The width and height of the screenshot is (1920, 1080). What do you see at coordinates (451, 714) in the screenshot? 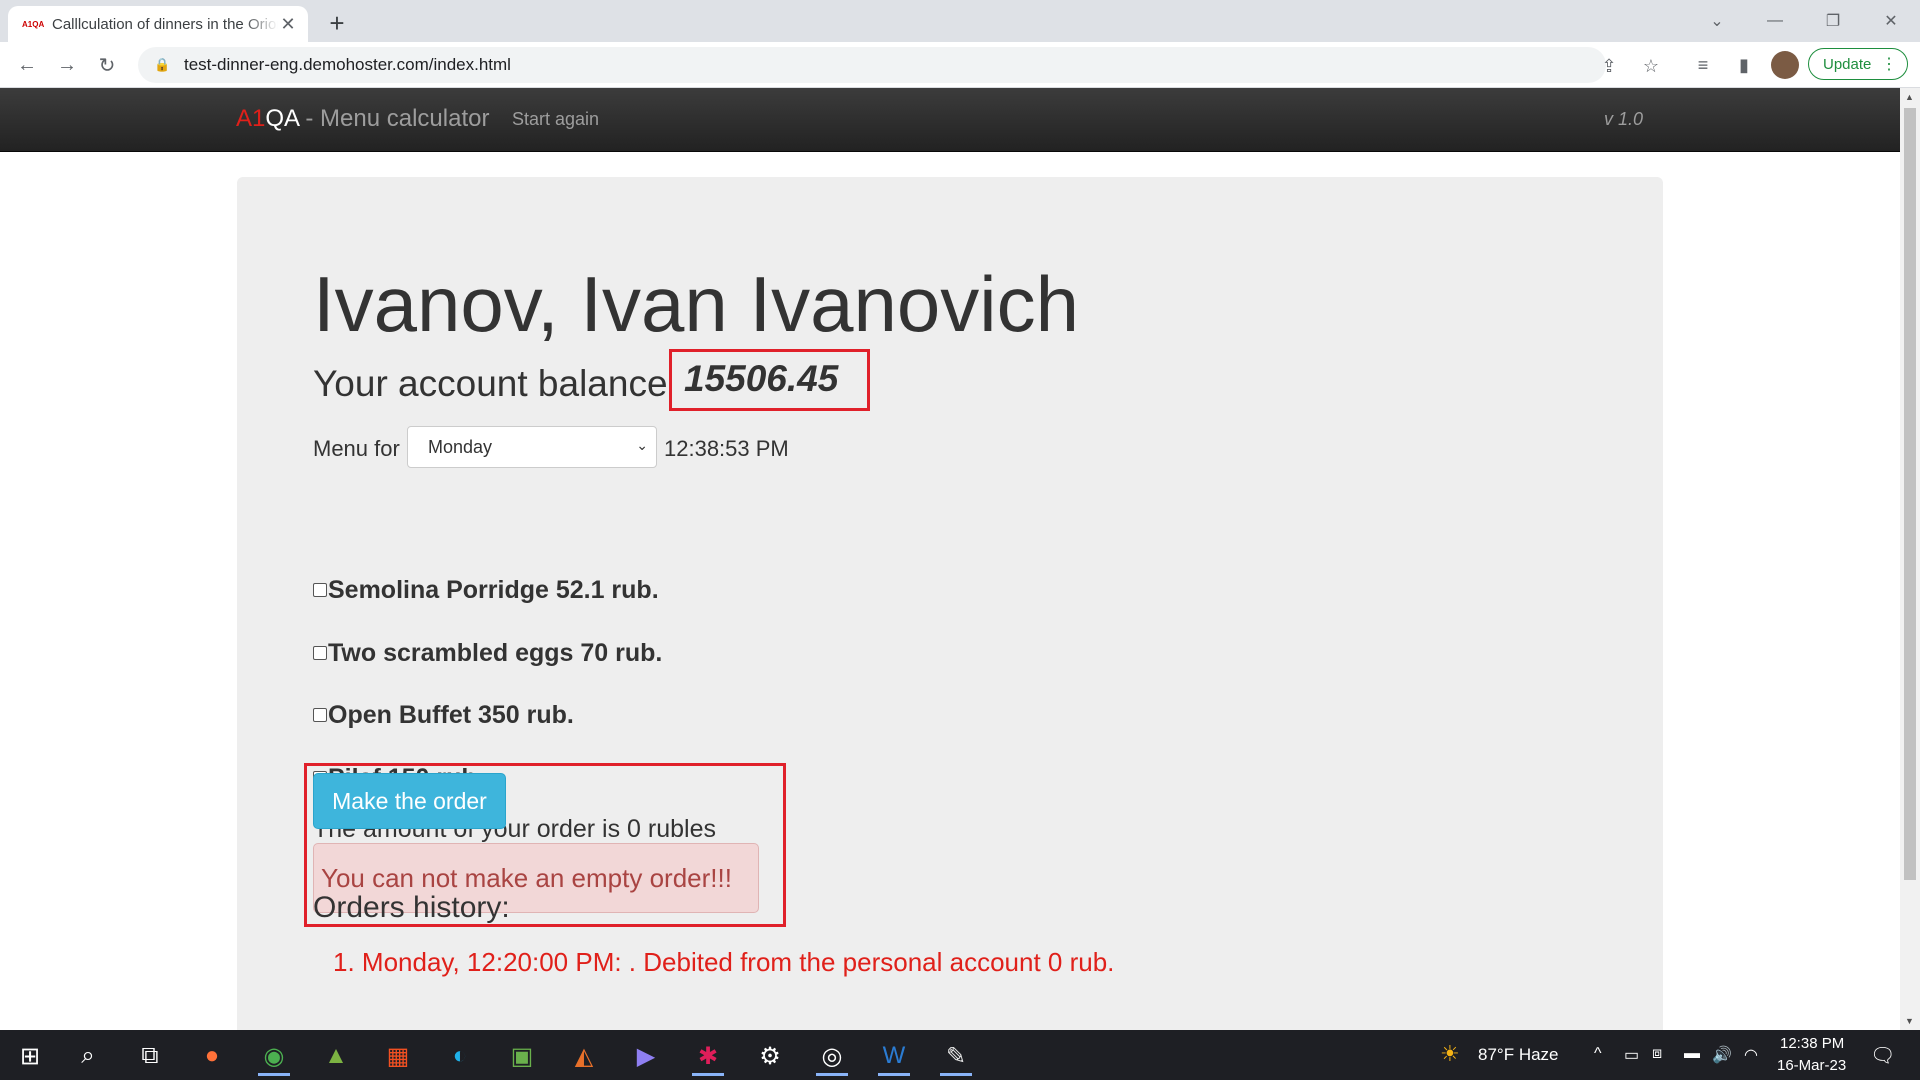
I see `dish-label: Open Buffet 350 rub.` at bounding box center [451, 714].